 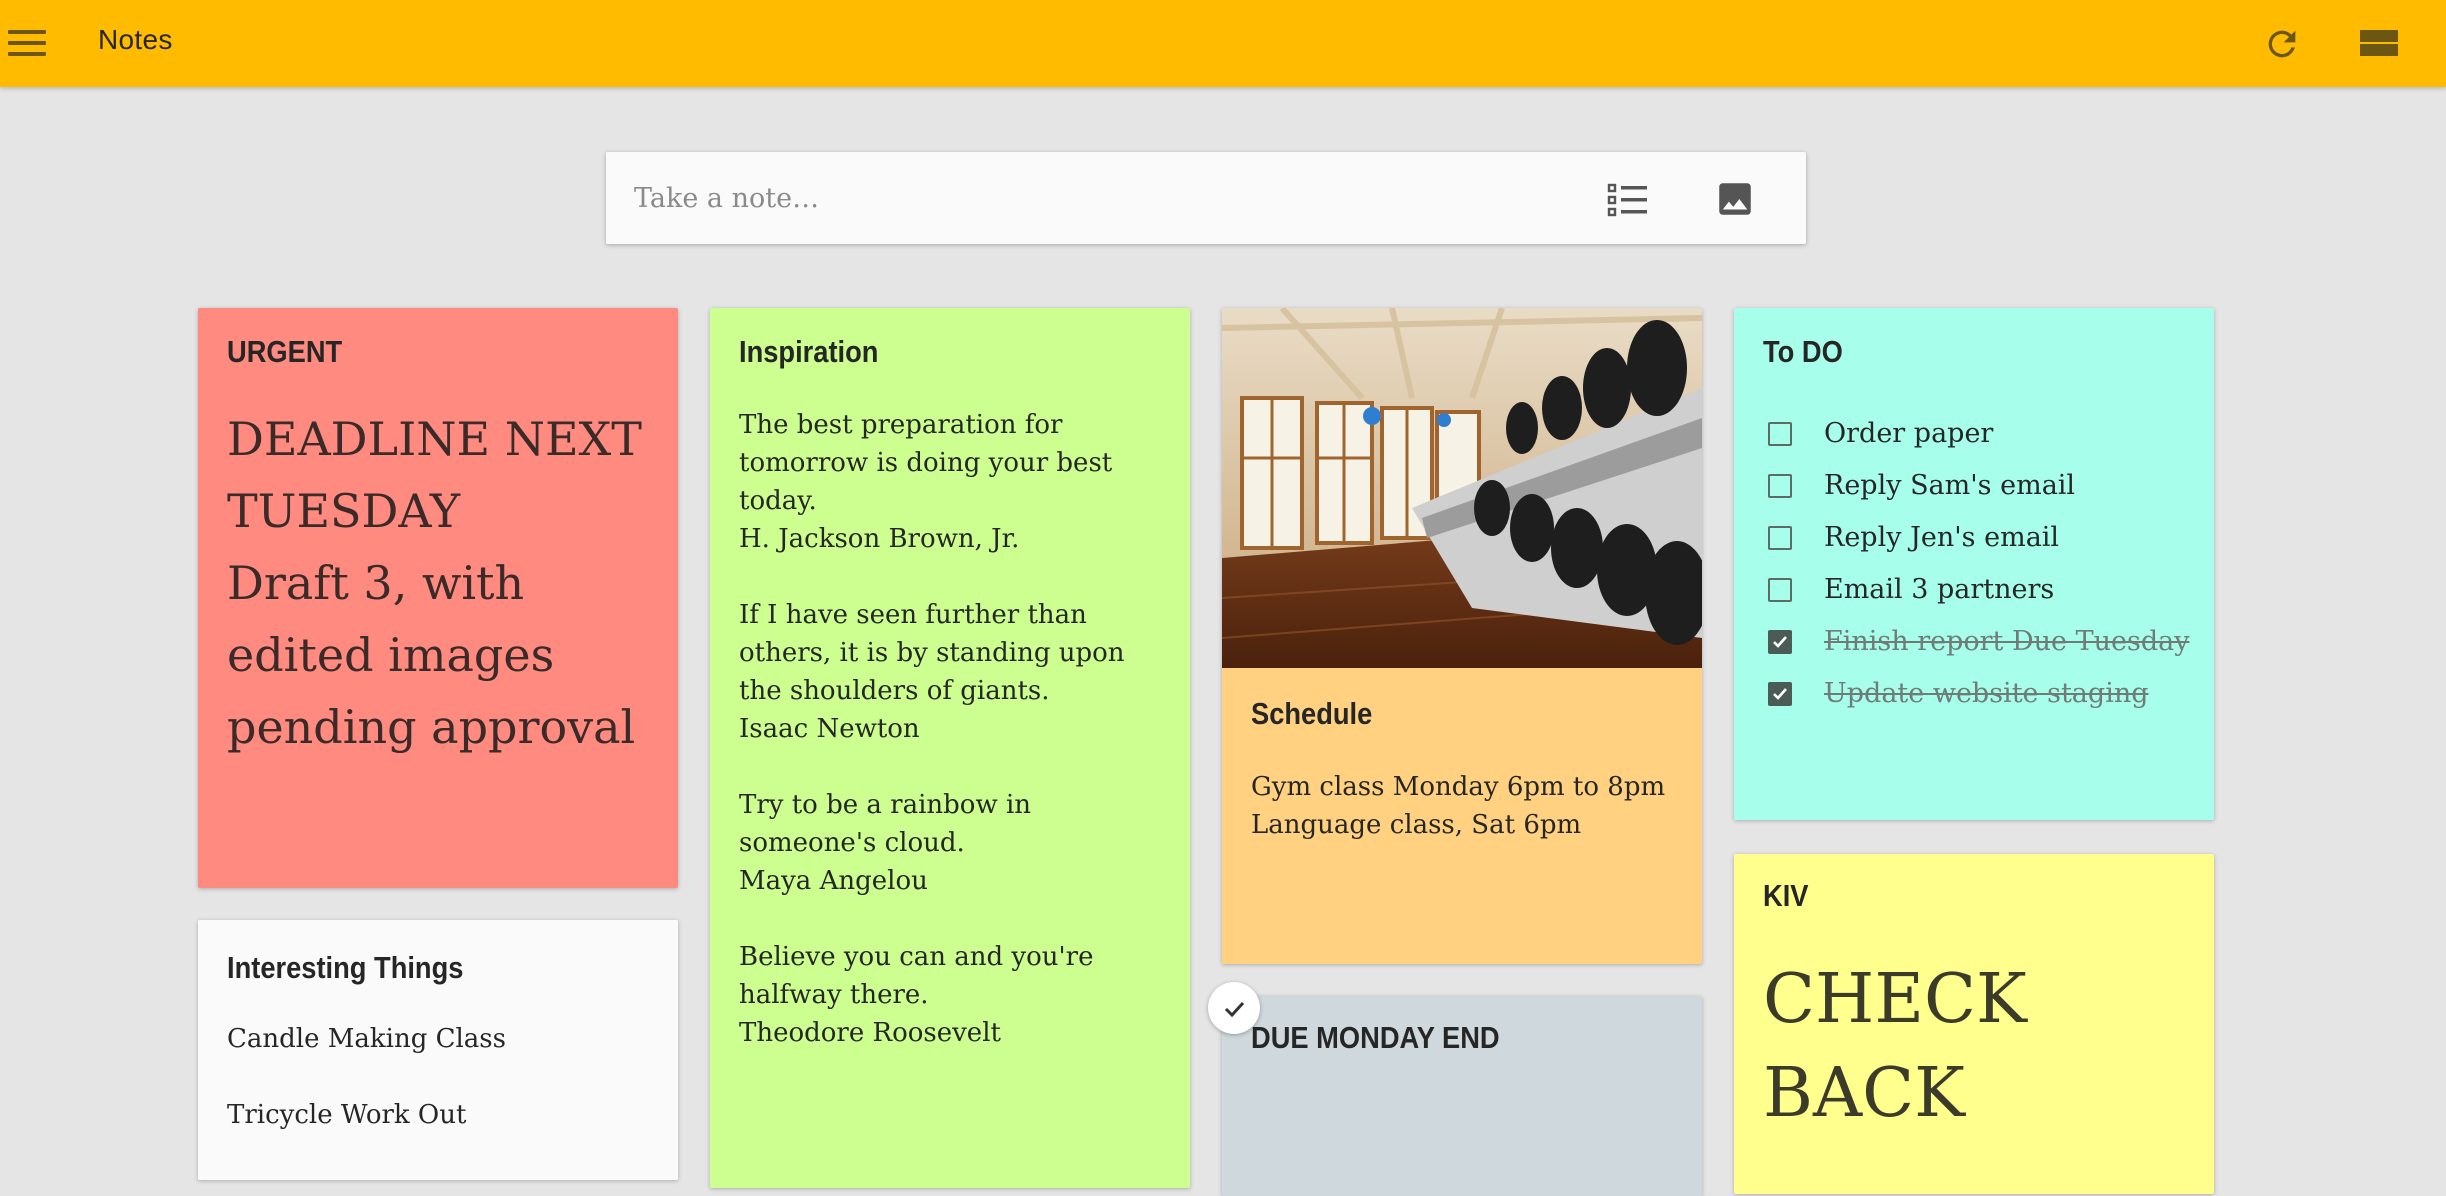 What do you see at coordinates (916, 957) in the screenshot?
I see `note-line: Believe you can and you're` at bounding box center [916, 957].